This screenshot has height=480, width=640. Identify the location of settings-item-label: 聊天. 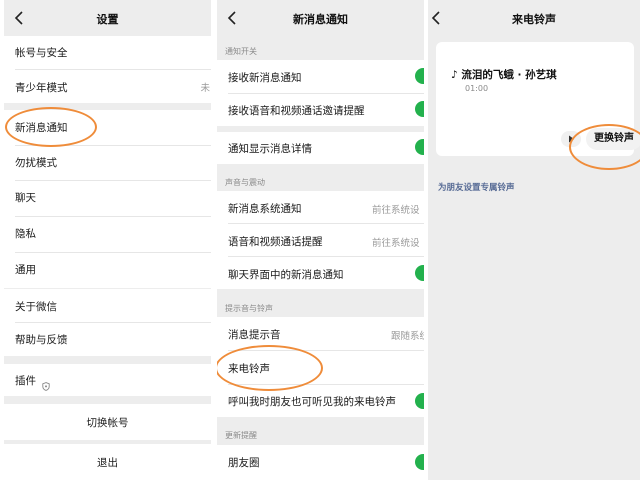
(25, 198).